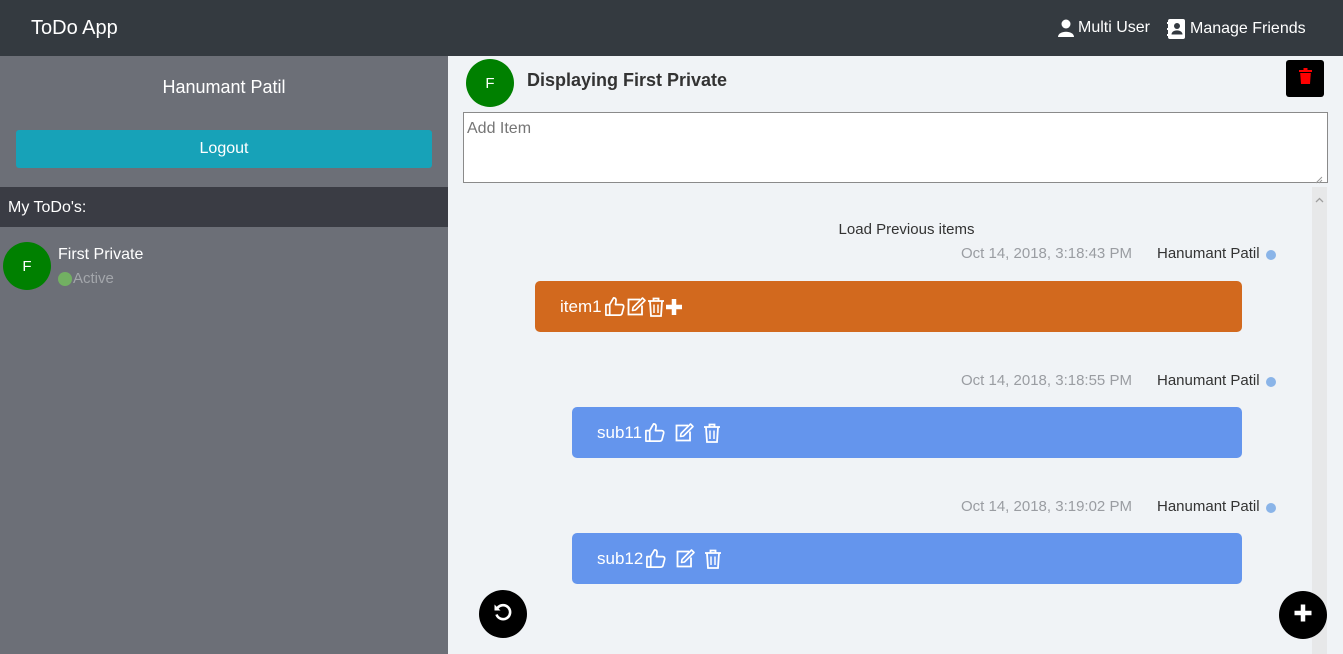 This screenshot has height=654, width=1343. What do you see at coordinates (1319, 199) in the screenshot?
I see `scroll-up-arrow-icon` at bounding box center [1319, 199].